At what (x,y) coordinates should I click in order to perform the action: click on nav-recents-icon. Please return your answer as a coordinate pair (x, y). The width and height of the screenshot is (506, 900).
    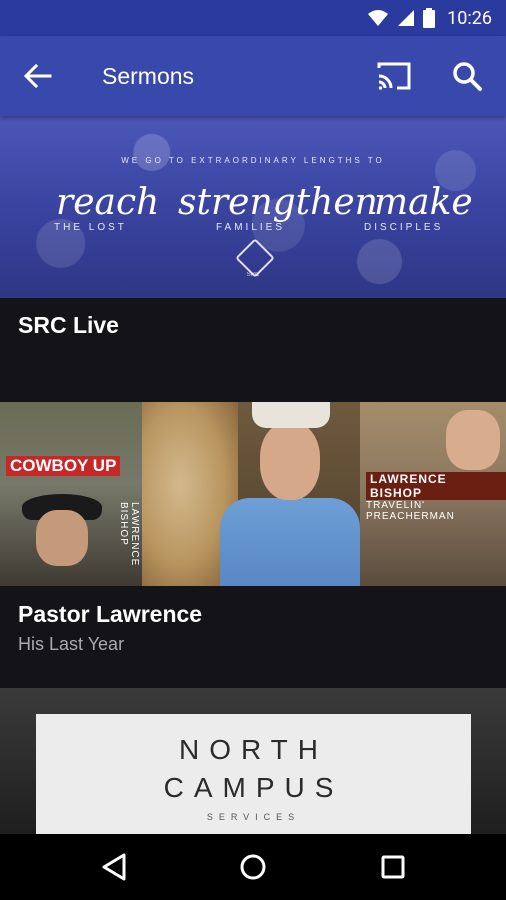
    Looking at the image, I should click on (393, 867).